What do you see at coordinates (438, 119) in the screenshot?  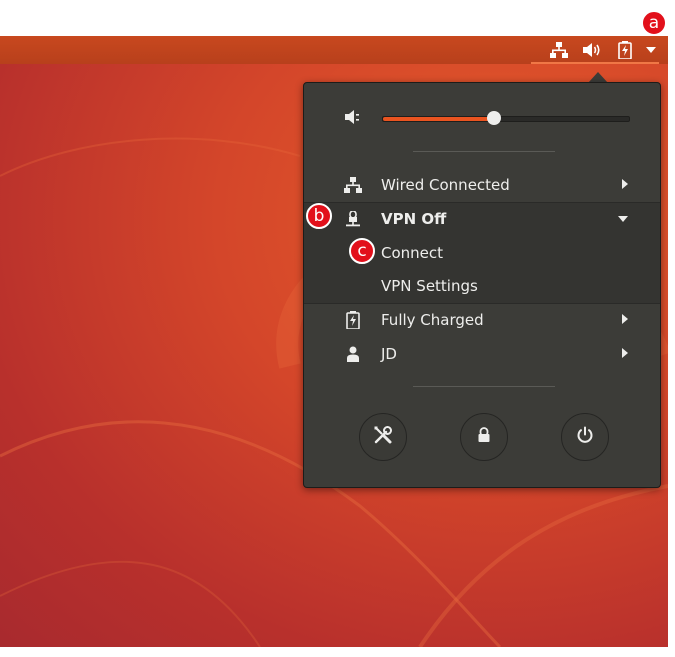 I see `volume-slider-fill` at bounding box center [438, 119].